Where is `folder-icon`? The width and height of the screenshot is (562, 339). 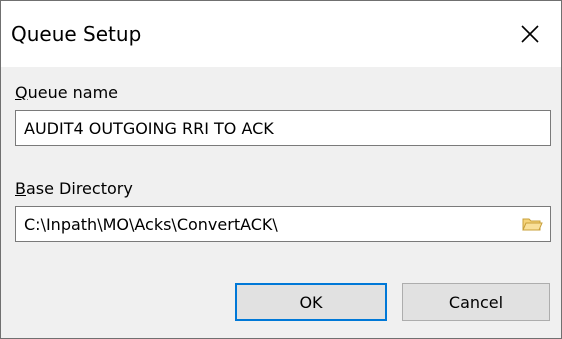 folder-icon is located at coordinates (532, 224).